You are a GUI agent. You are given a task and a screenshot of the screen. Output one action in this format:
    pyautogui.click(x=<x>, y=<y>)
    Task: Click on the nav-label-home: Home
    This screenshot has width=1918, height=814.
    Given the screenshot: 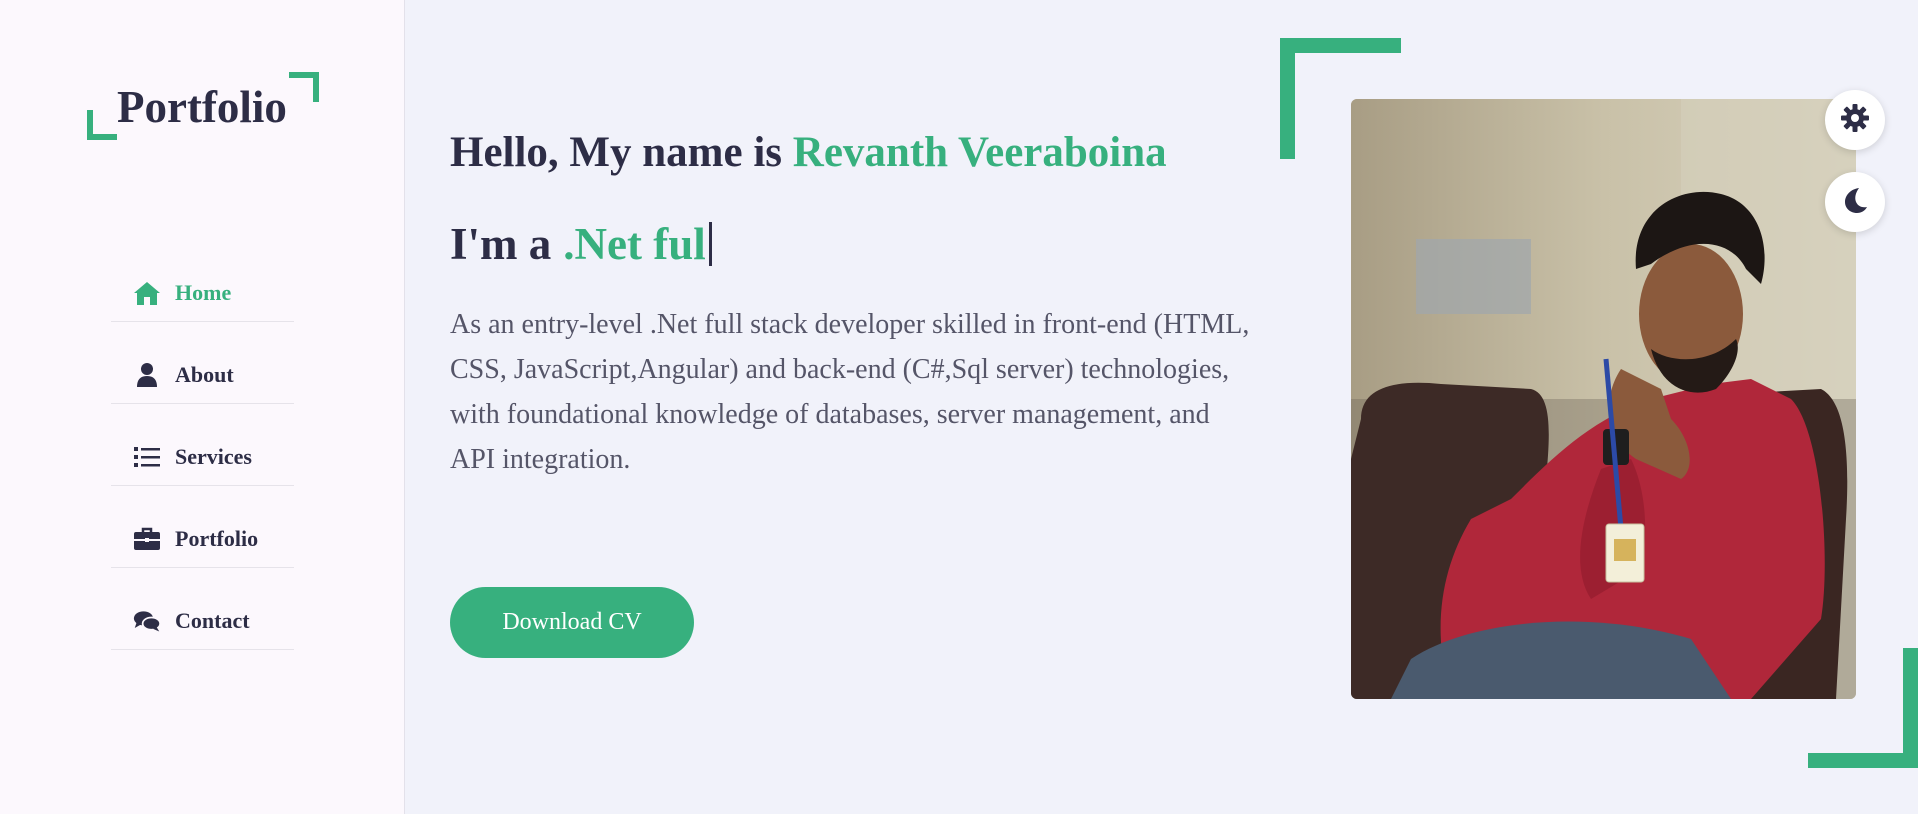 What is the action you would take?
    pyautogui.click(x=203, y=292)
    